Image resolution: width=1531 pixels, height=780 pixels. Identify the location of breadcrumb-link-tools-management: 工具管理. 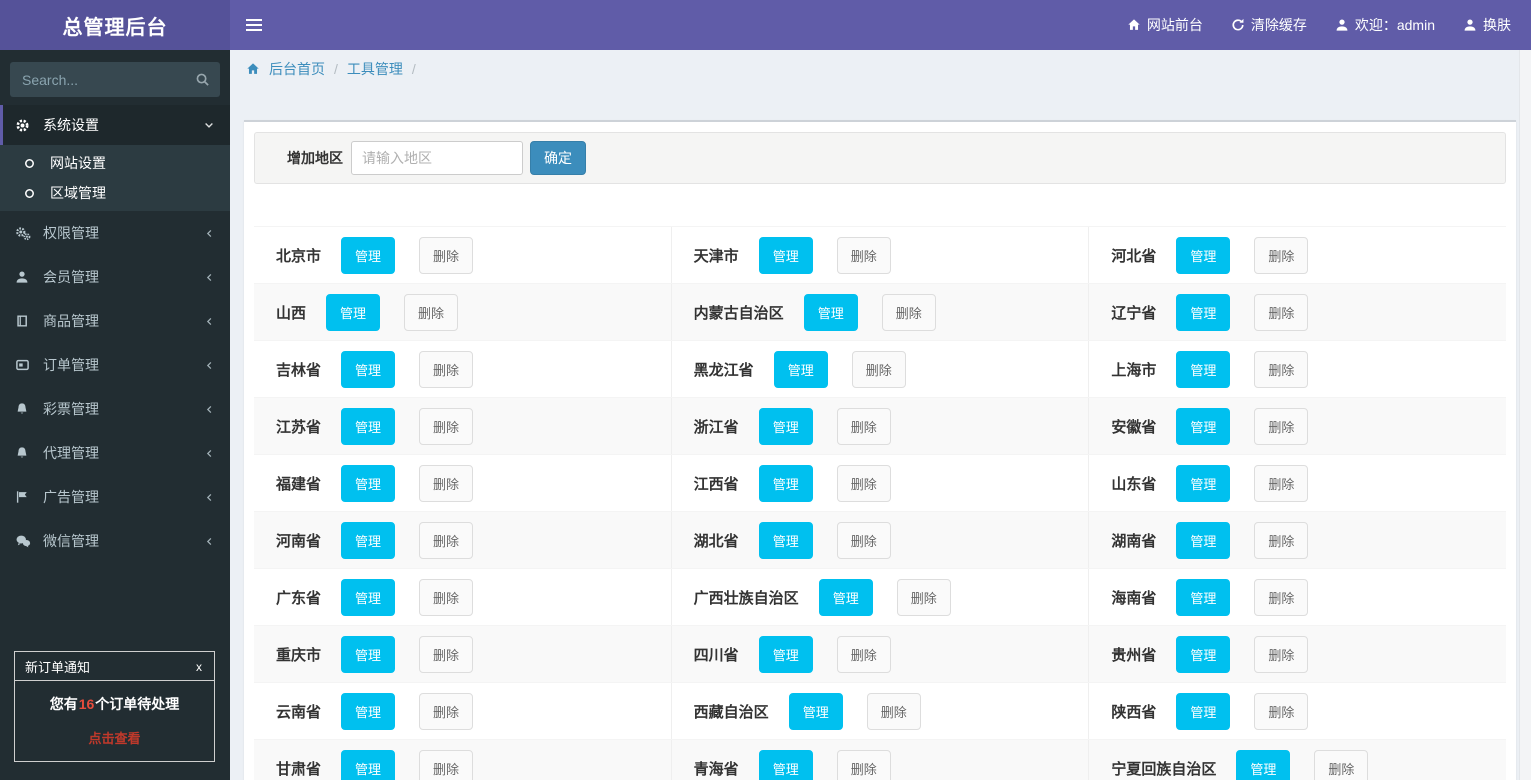
(375, 69).